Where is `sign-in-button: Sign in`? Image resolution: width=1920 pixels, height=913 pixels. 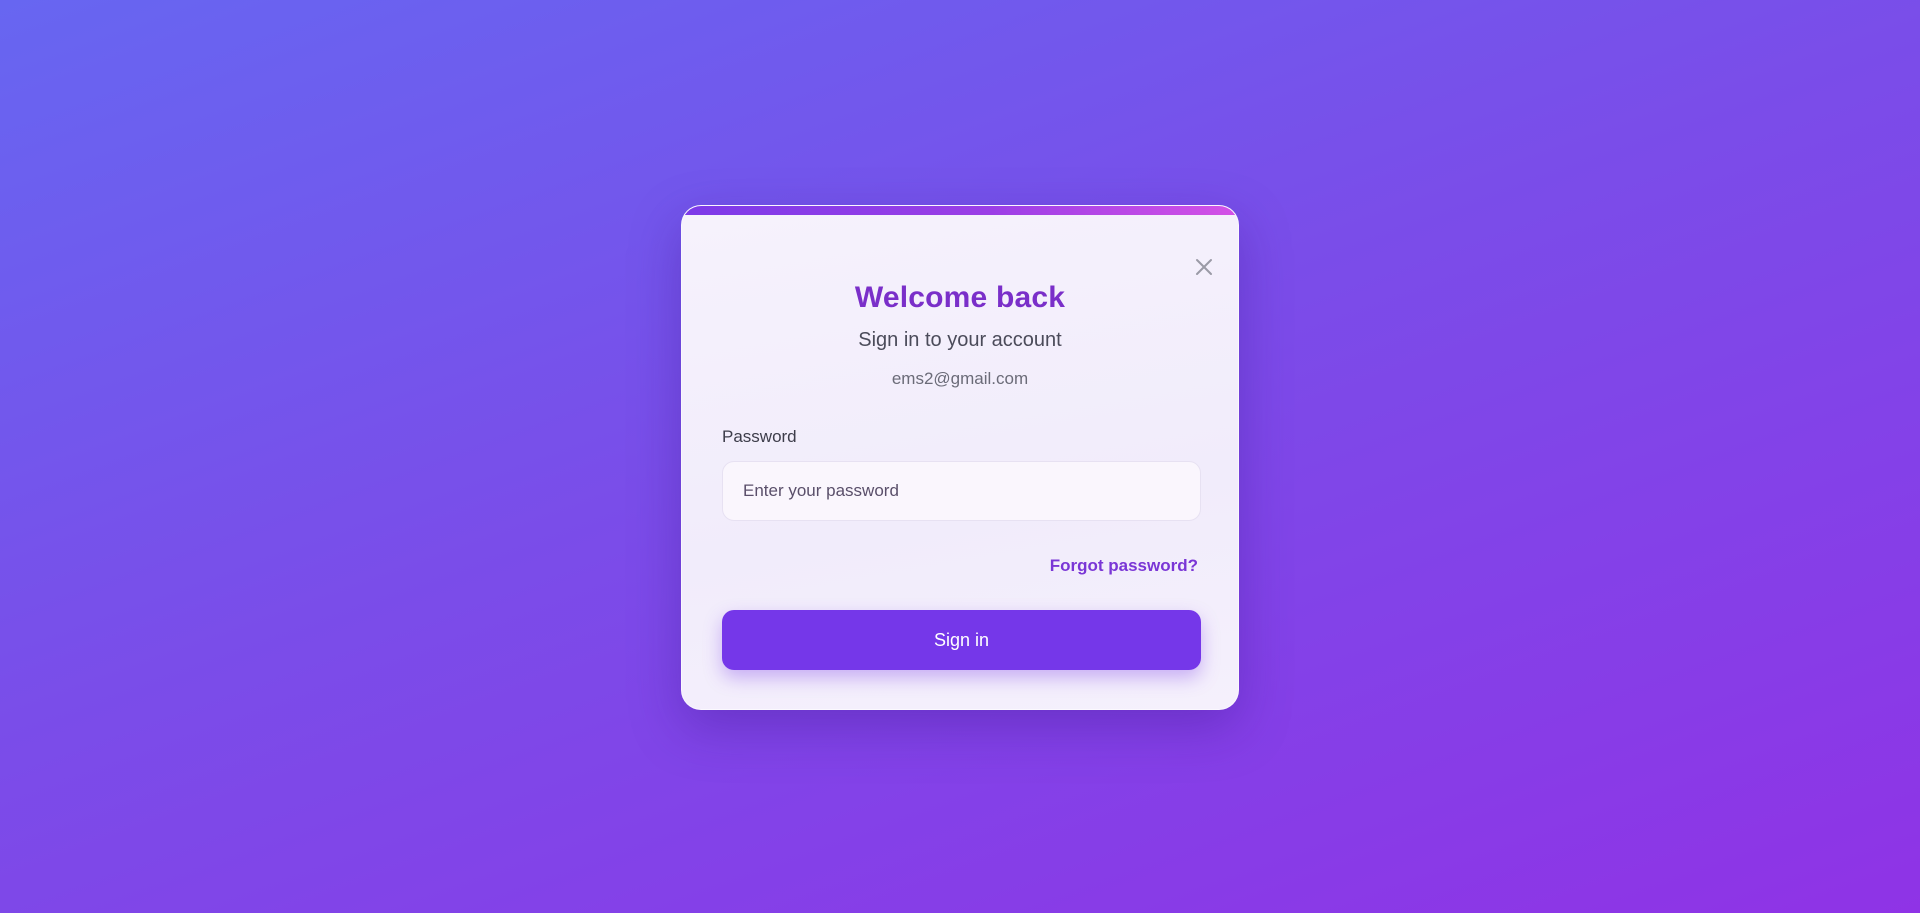 sign-in-button: Sign in is located at coordinates (961, 640).